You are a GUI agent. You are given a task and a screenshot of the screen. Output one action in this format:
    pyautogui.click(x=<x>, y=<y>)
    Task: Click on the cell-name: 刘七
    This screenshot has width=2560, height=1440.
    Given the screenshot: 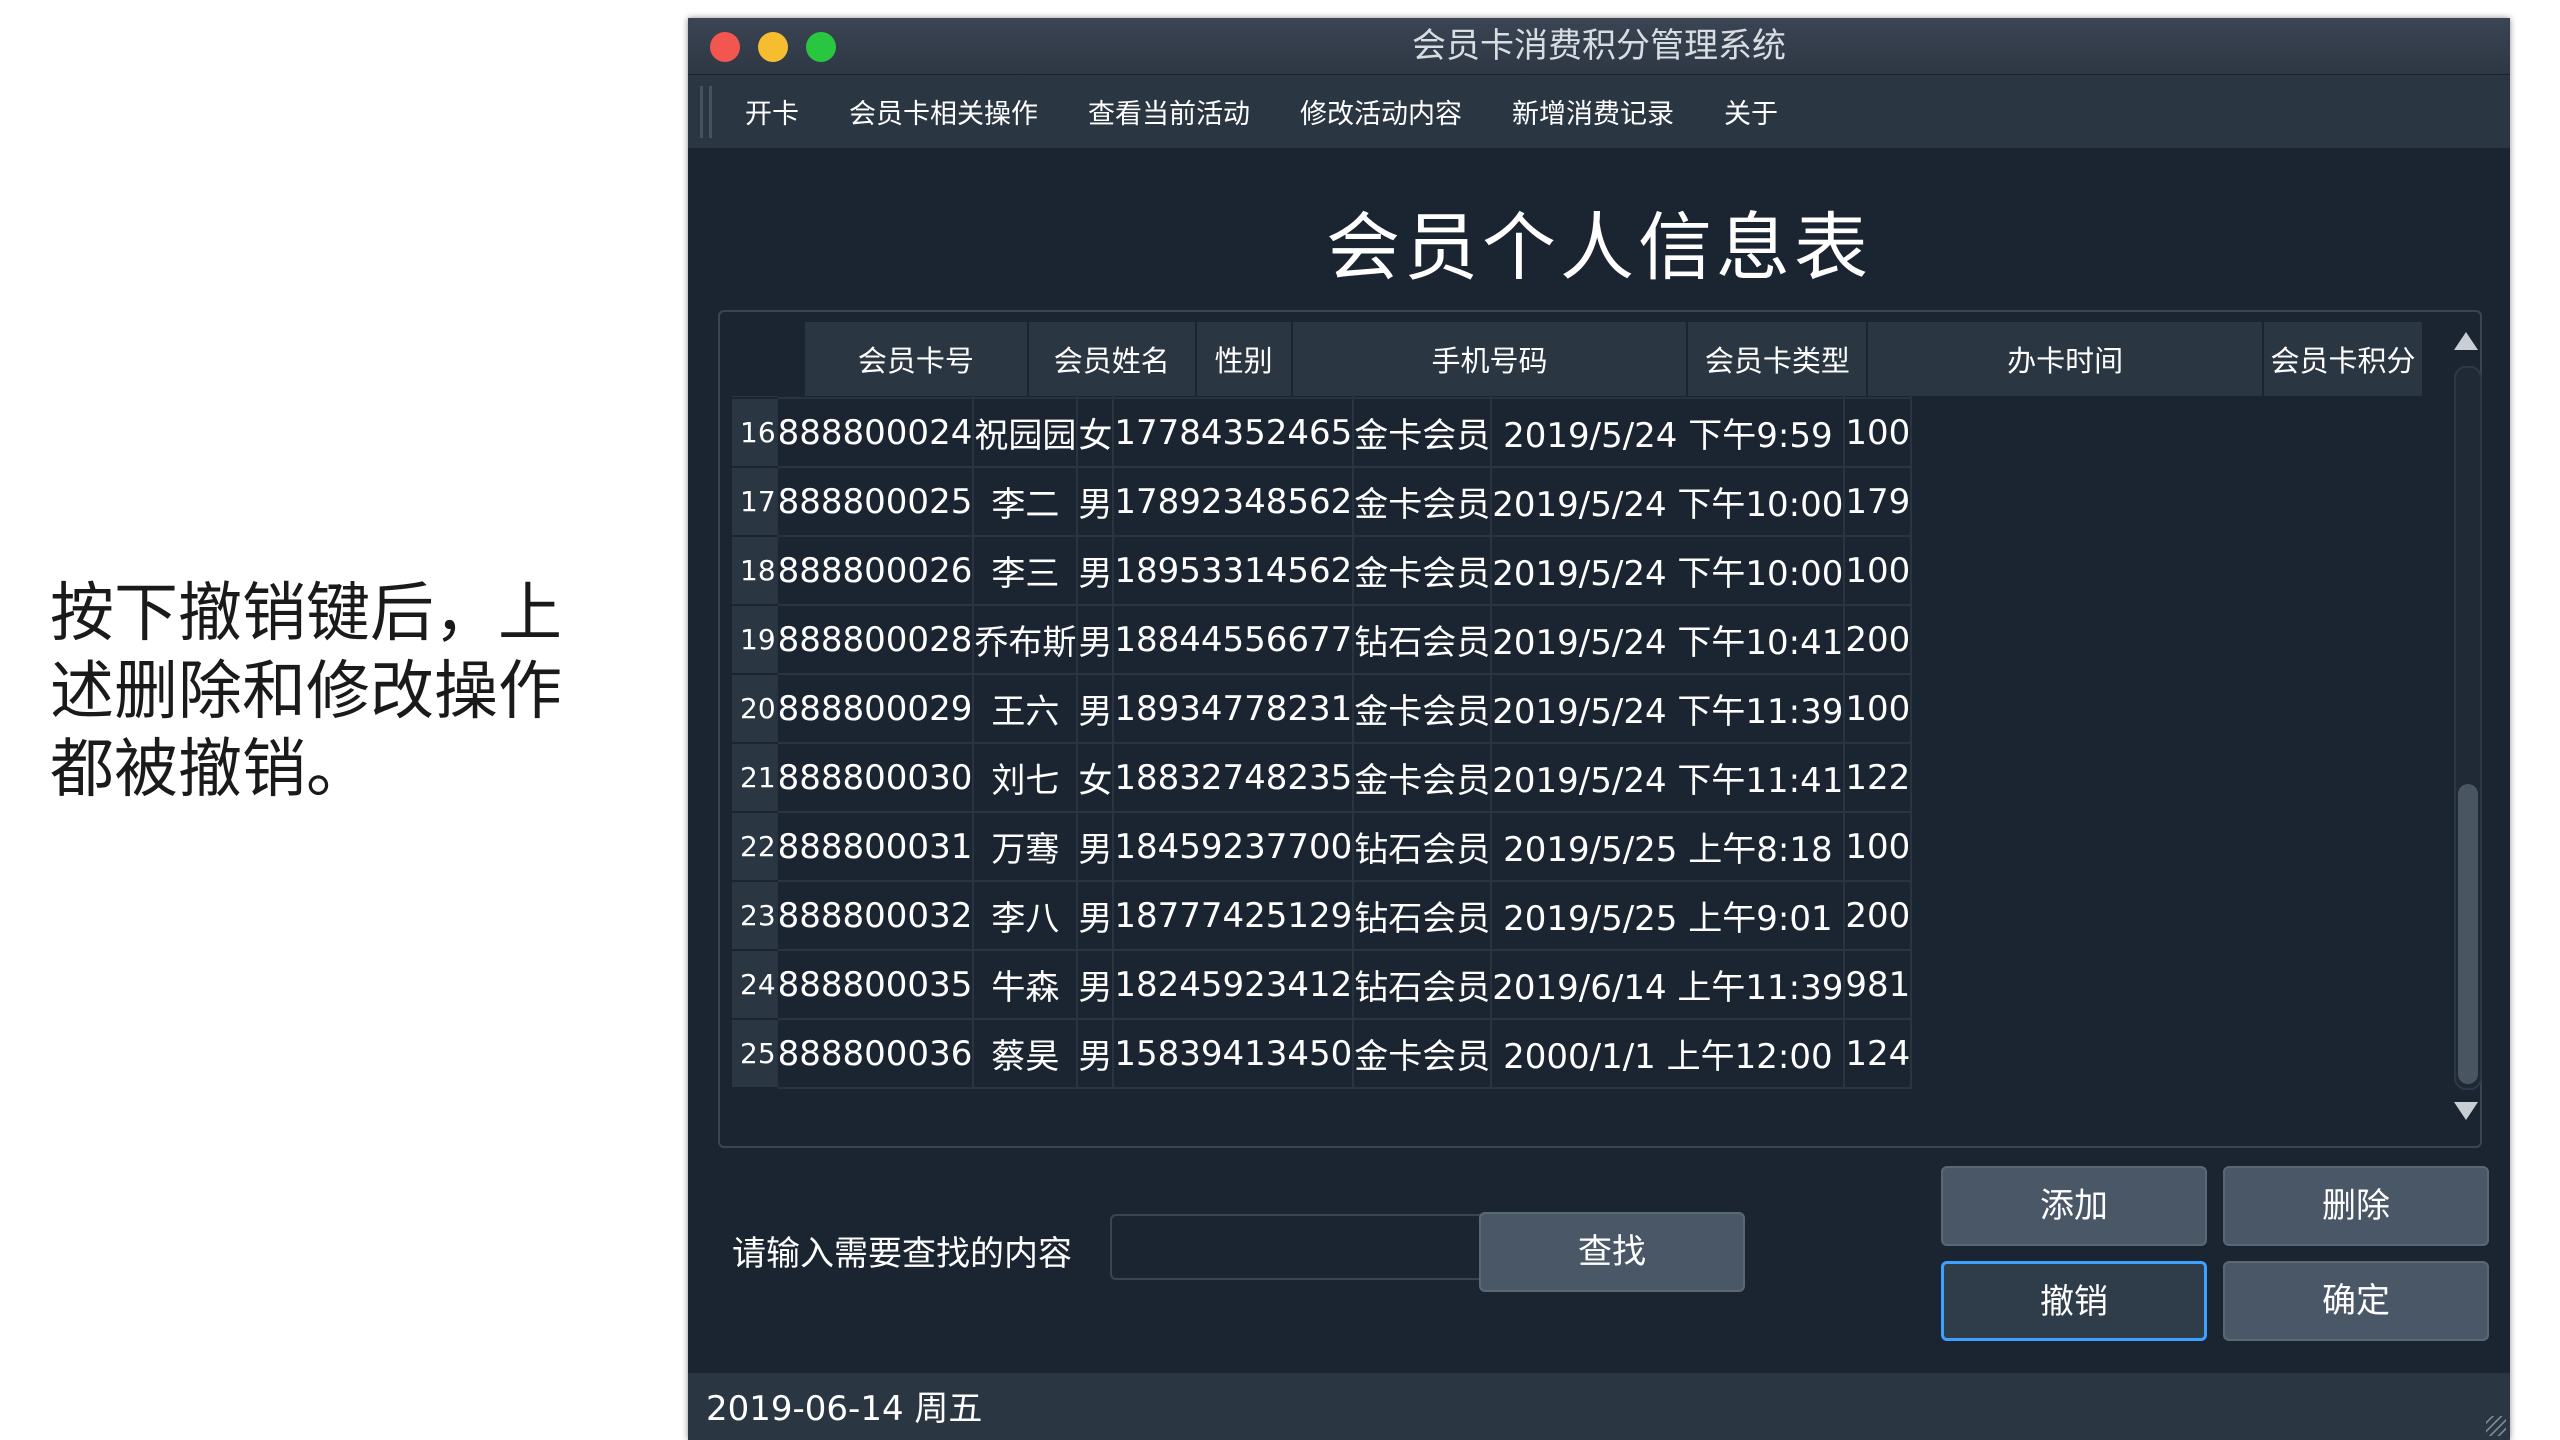 What is the action you would take?
    pyautogui.click(x=1026, y=778)
    